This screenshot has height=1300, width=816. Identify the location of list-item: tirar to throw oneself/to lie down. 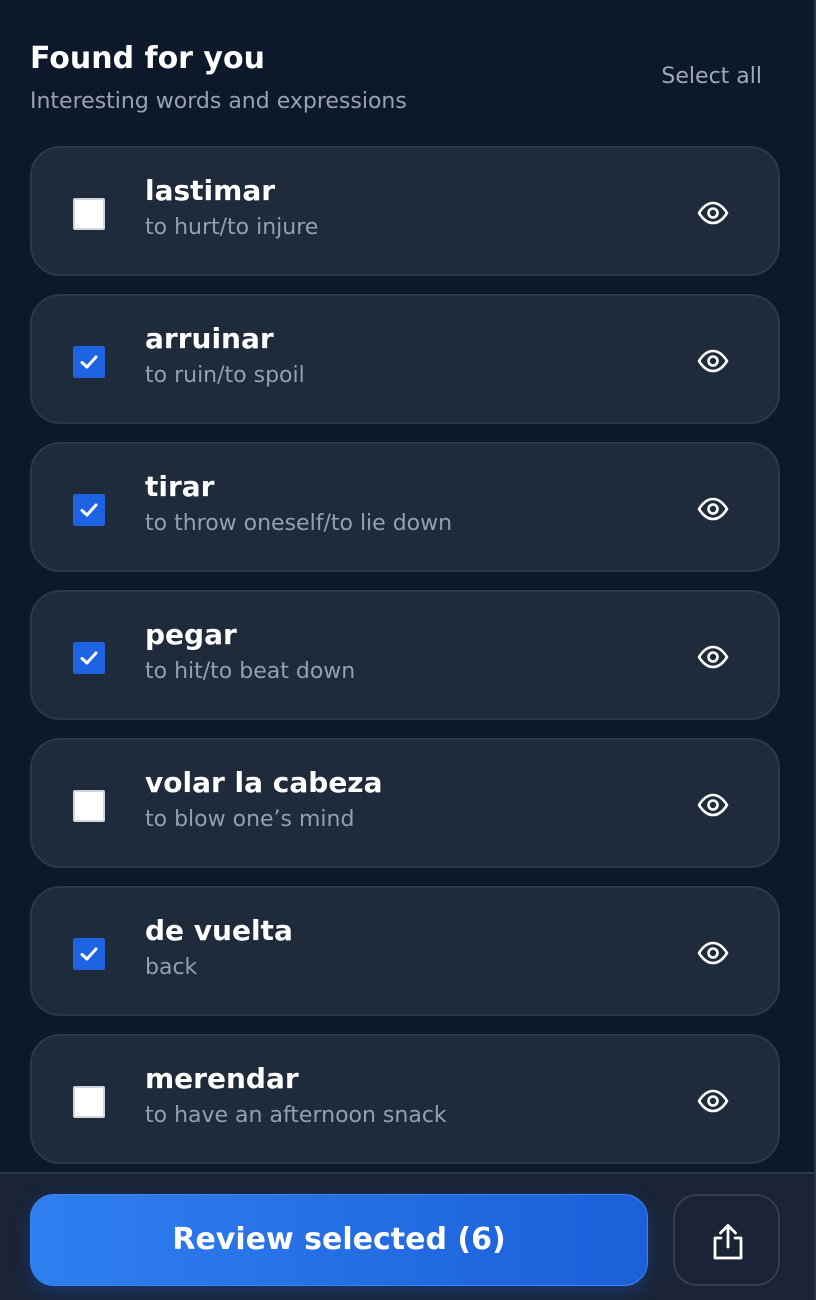
(405, 507).